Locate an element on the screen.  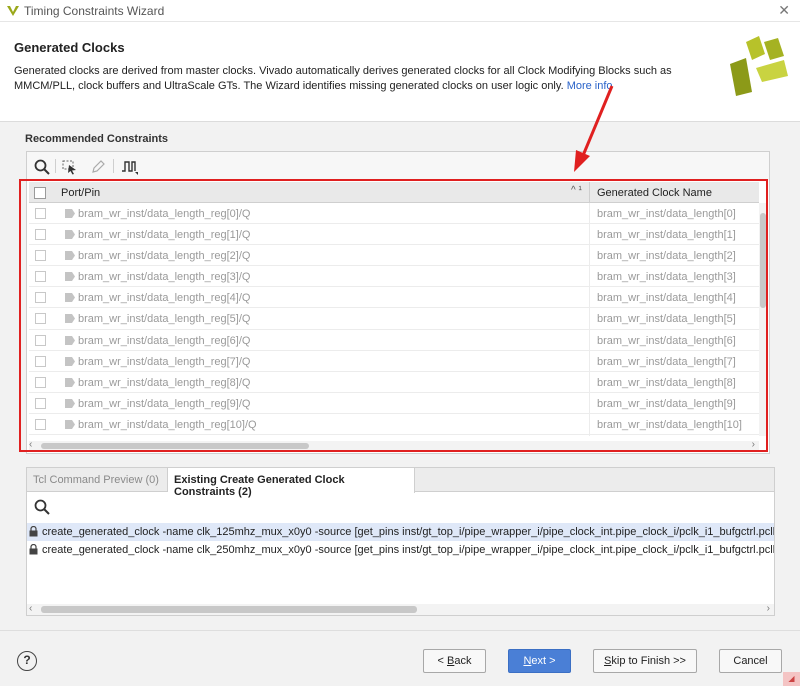
port-pin-cell: bram_wr_inst/data_length_reg[1]/Q is located at coordinates (164, 235).